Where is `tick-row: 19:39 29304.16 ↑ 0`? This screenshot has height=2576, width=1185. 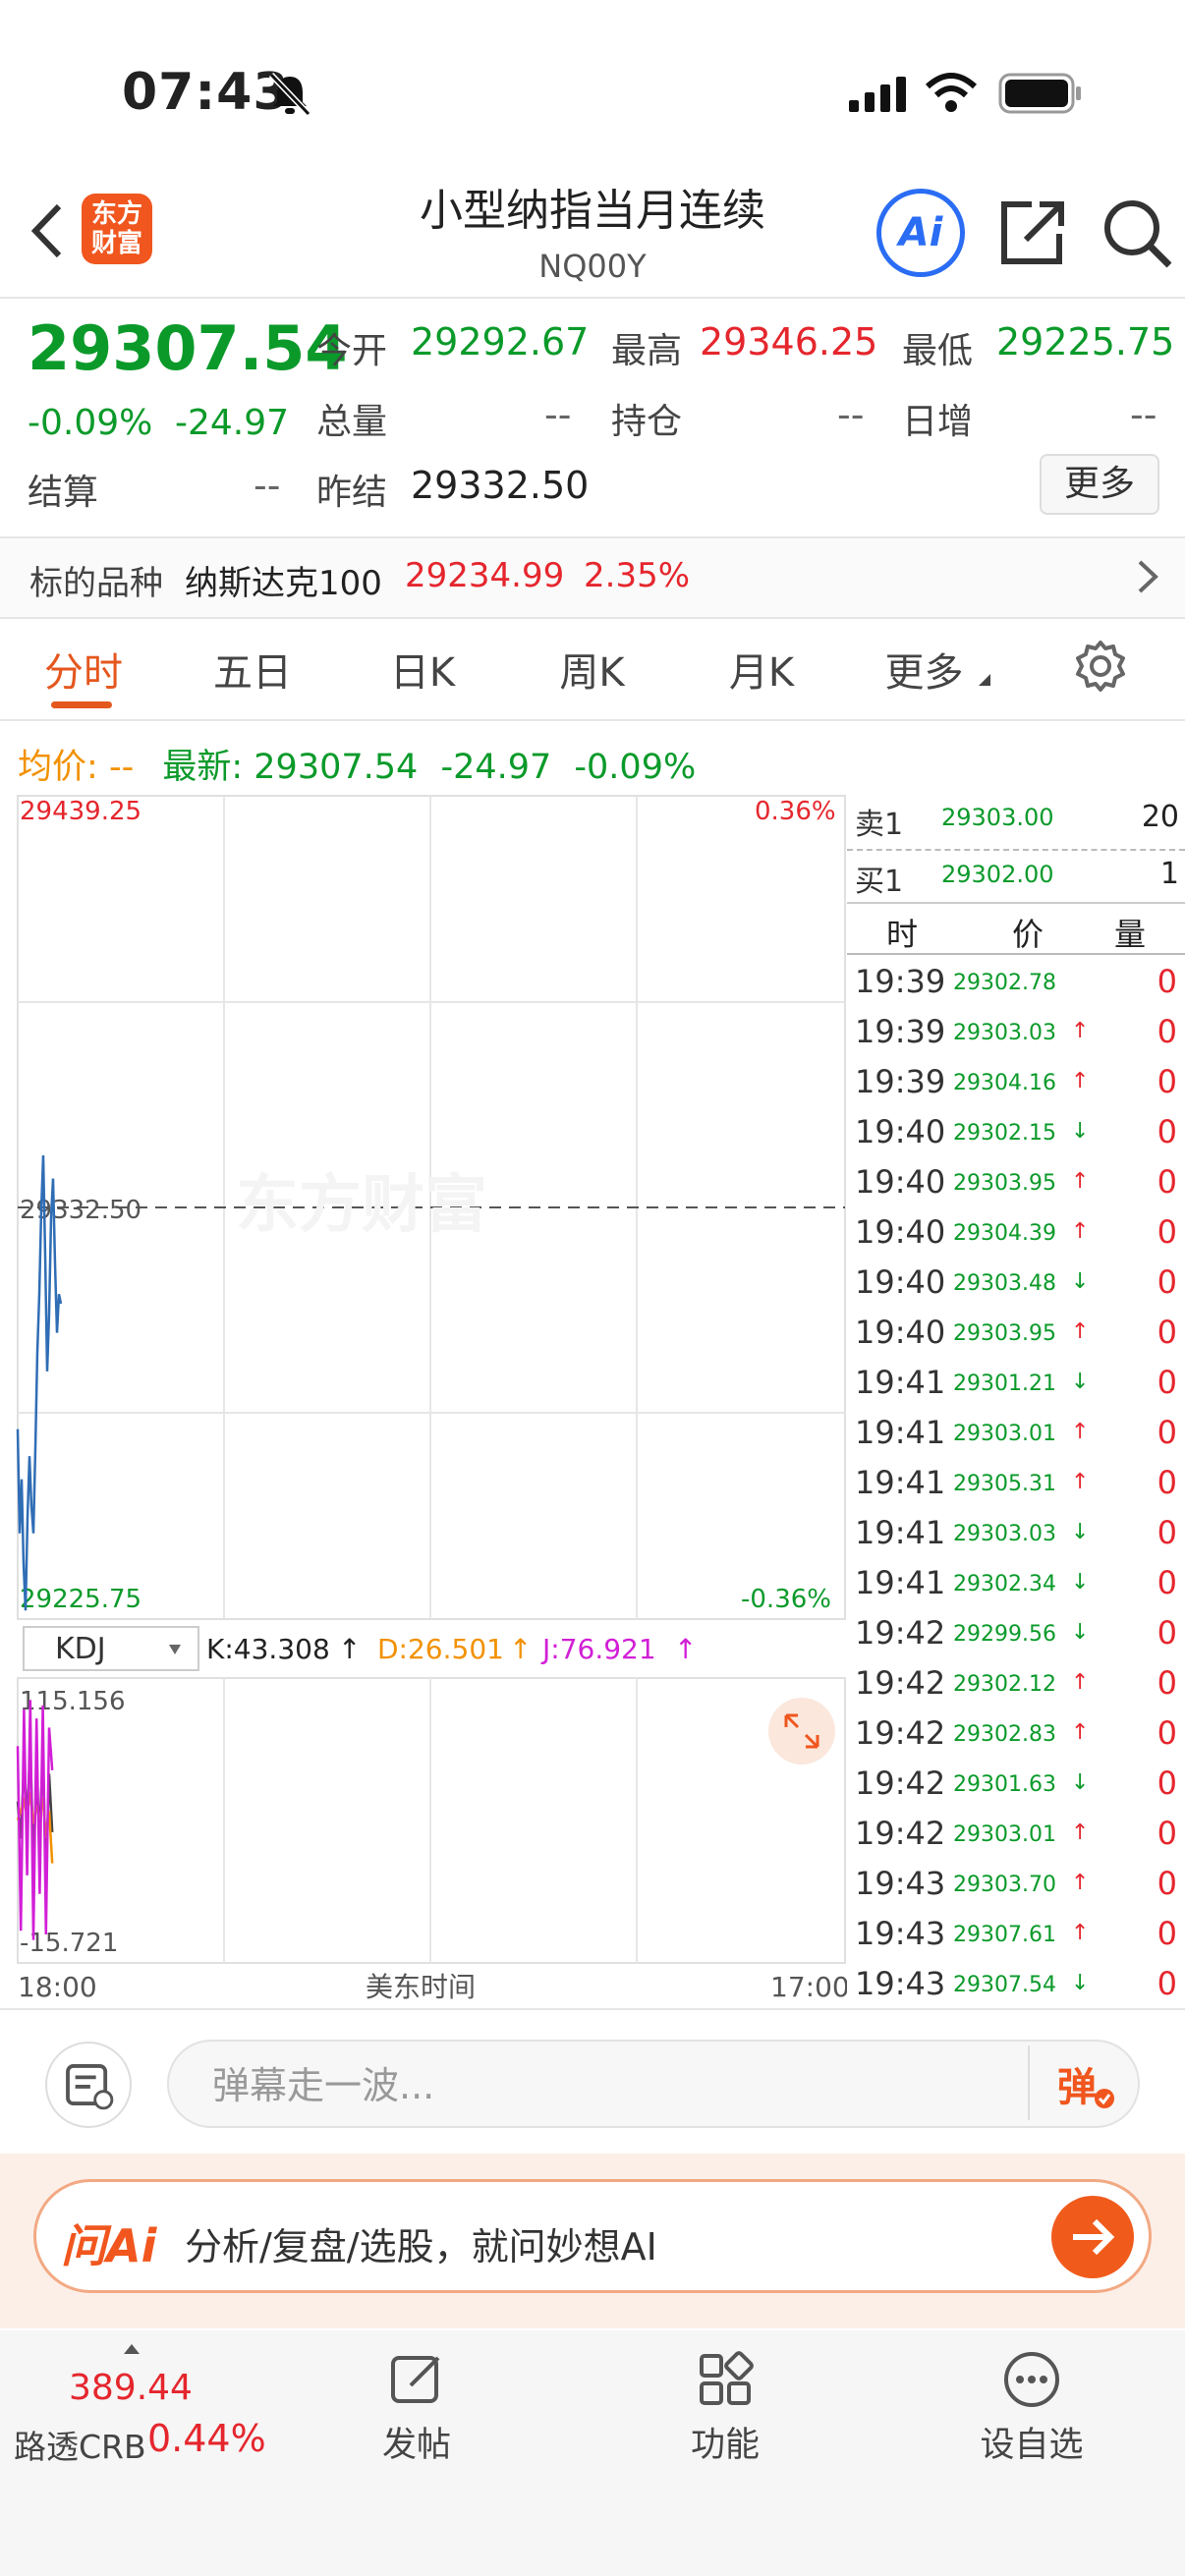
tick-row: 19:39 29304.16 ↑ 0 is located at coordinates (1016, 1084).